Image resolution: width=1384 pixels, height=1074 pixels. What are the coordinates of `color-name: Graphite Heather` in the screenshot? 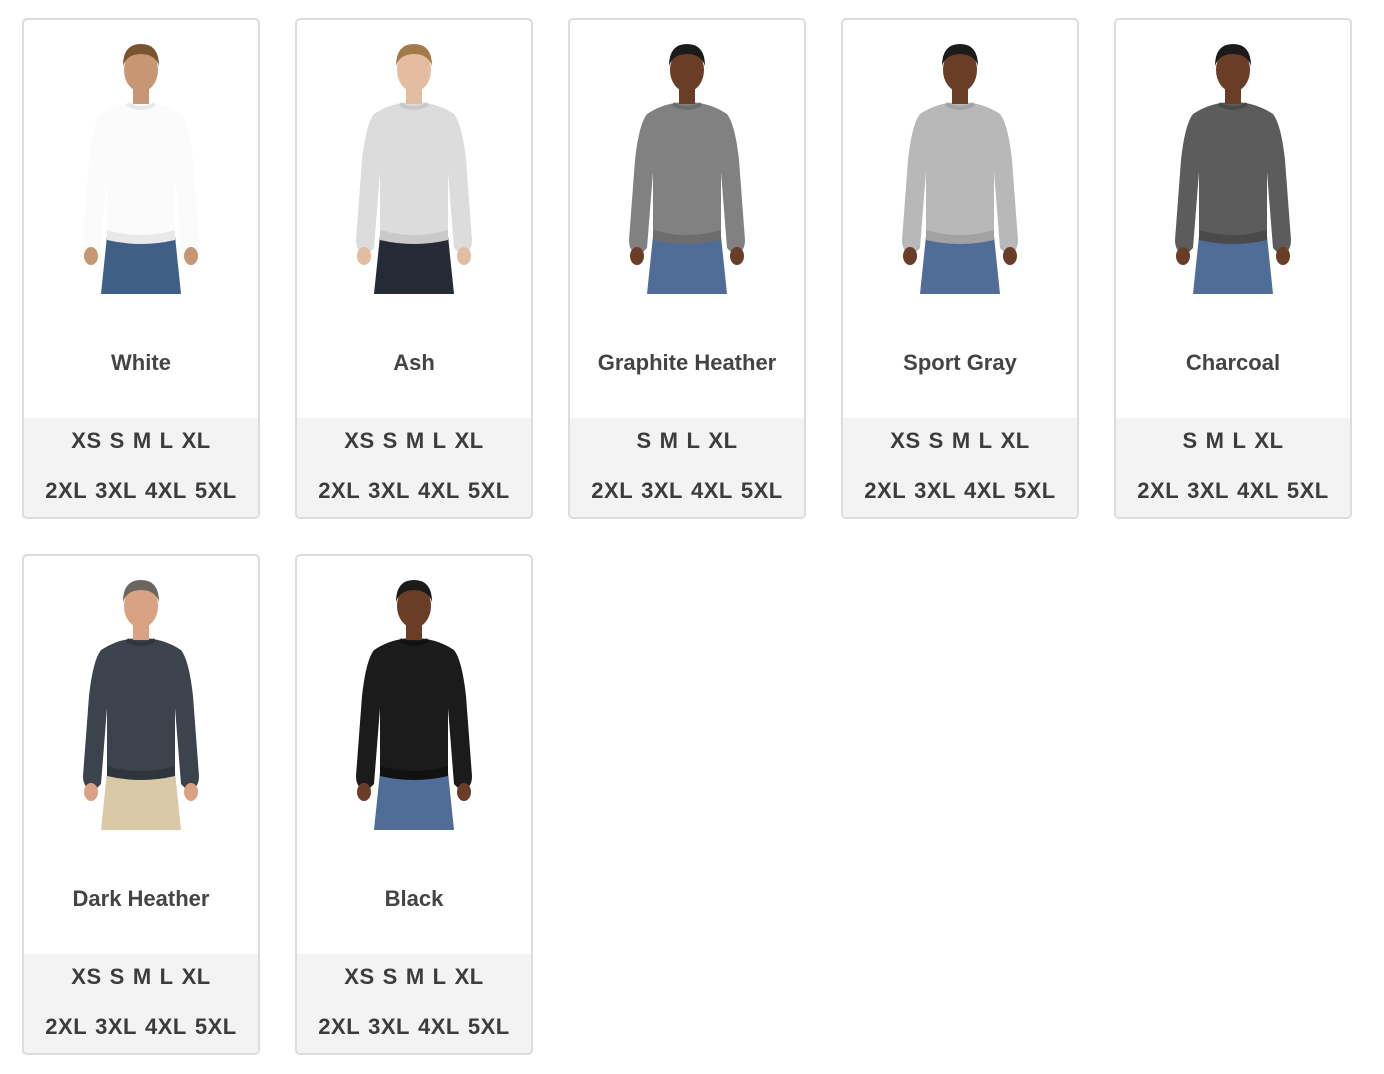 It's located at (687, 362).